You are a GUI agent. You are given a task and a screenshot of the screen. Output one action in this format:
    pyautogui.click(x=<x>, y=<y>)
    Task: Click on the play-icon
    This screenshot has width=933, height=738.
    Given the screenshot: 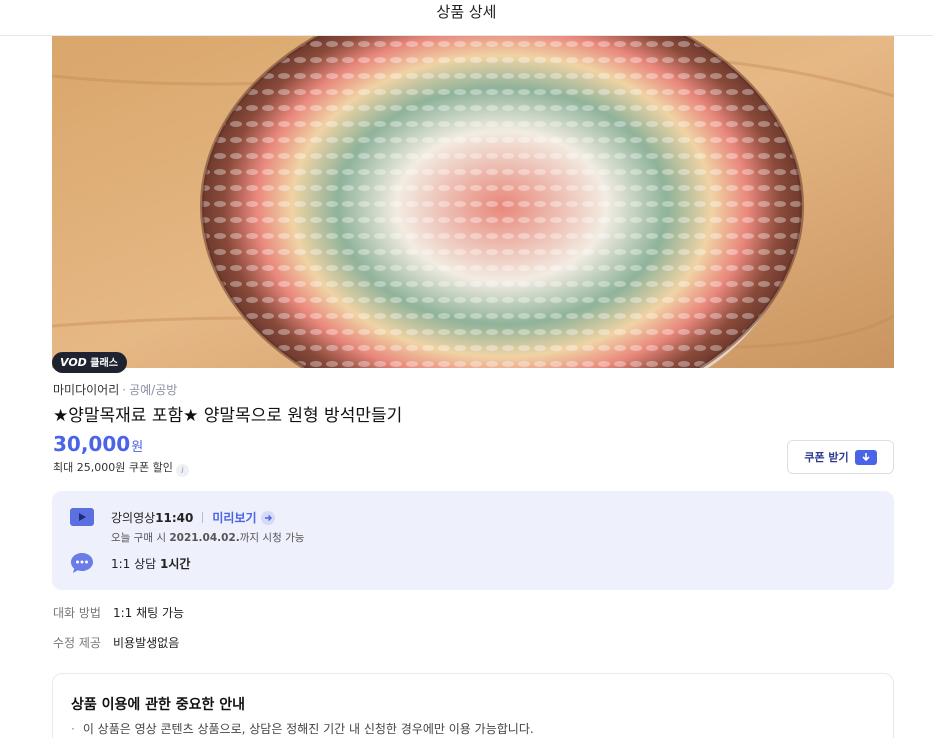 What is the action you would take?
    pyautogui.click(x=82, y=519)
    